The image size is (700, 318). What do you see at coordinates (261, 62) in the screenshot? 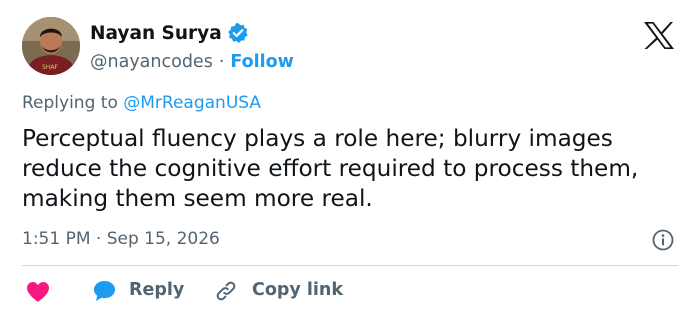
I see `follow-button: Follow` at bounding box center [261, 62].